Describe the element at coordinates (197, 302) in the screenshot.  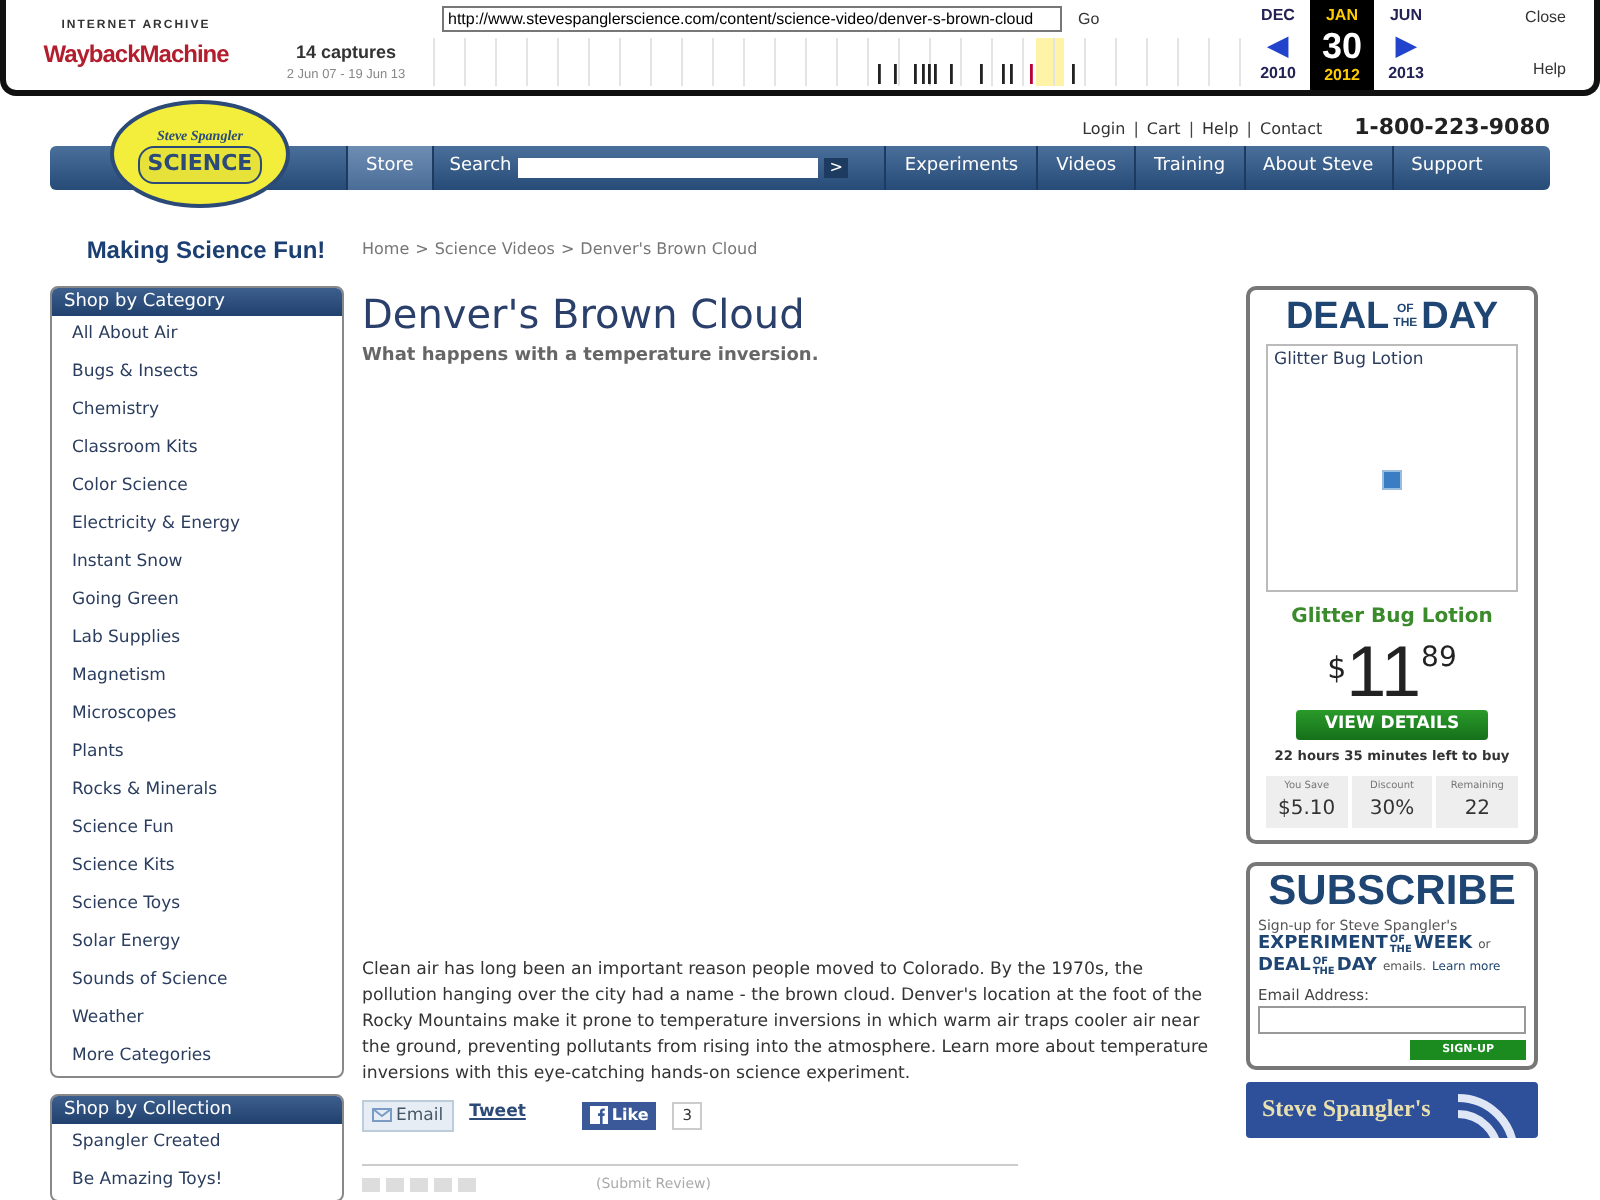
I see `sidebar-heading: Shop by Category` at that location.